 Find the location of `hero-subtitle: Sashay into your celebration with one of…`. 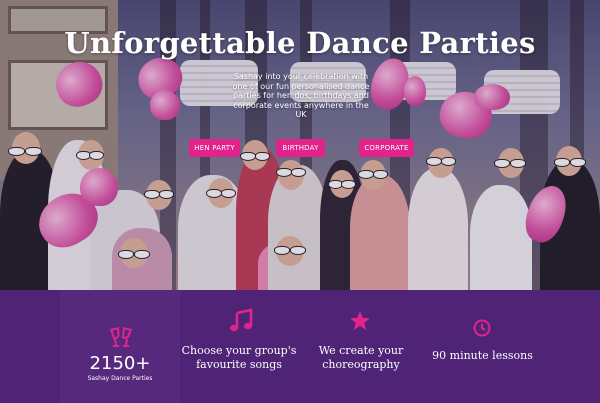

hero-subtitle: Sashay into your celebration with one of… is located at coordinates (301, 95).